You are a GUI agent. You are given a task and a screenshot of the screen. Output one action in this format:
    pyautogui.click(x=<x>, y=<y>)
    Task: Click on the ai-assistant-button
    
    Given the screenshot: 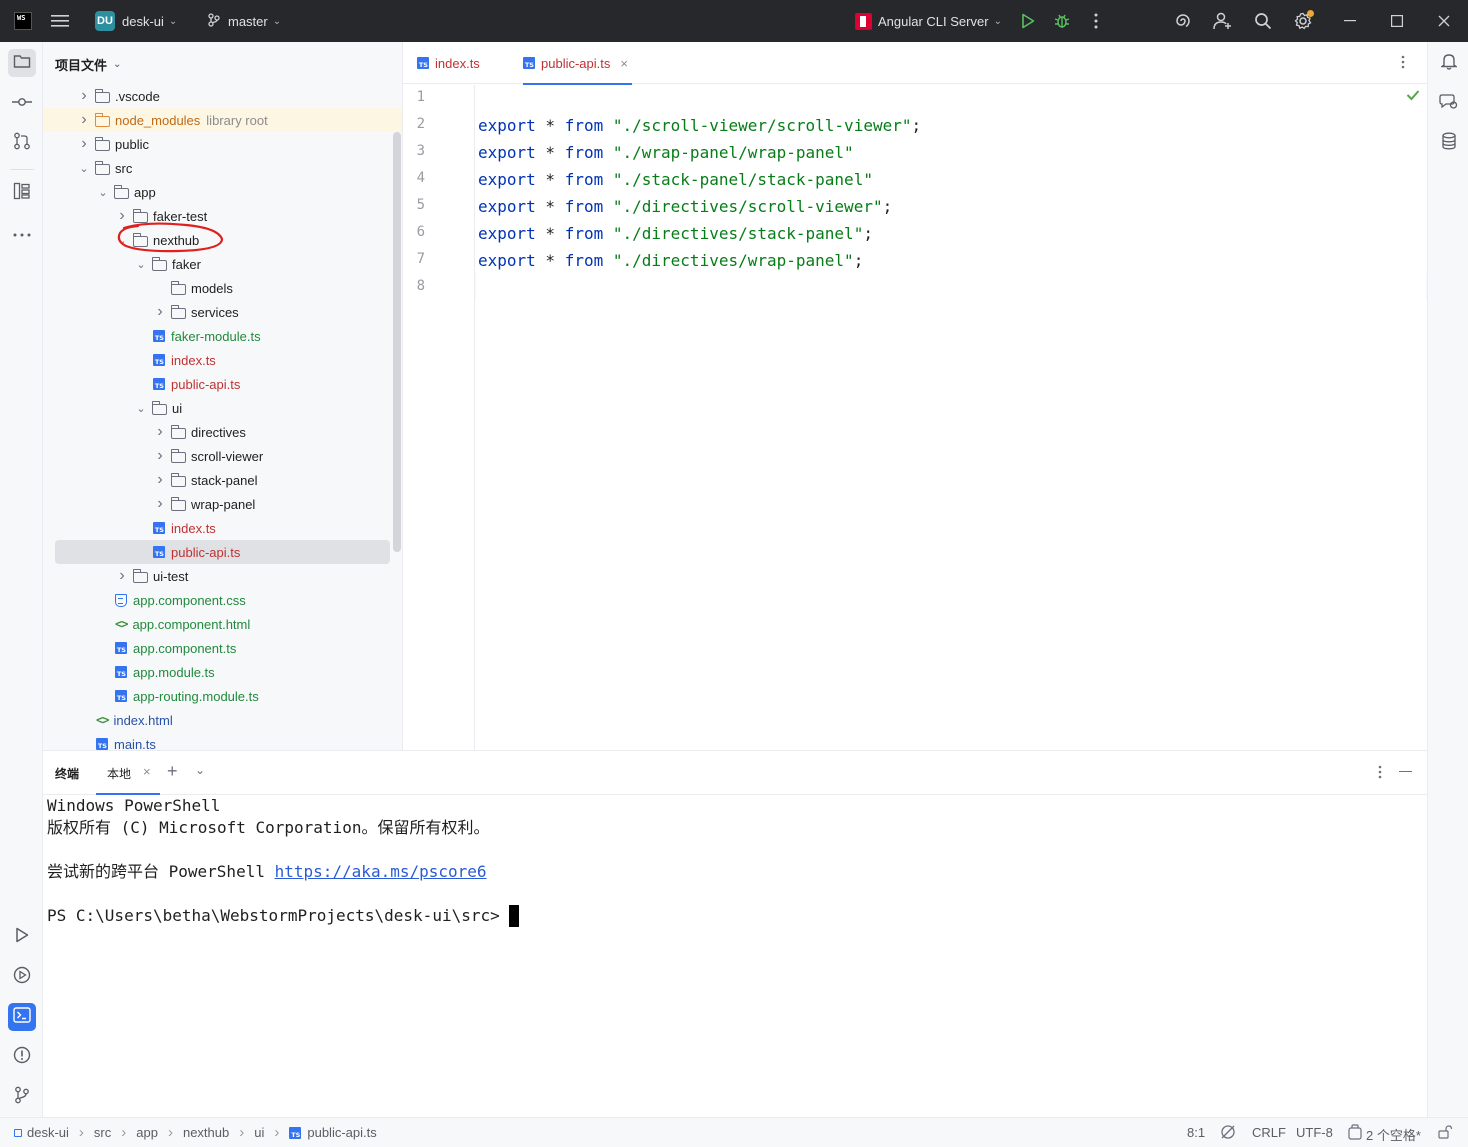 What is the action you would take?
    pyautogui.click(x=1183, y=21)
    